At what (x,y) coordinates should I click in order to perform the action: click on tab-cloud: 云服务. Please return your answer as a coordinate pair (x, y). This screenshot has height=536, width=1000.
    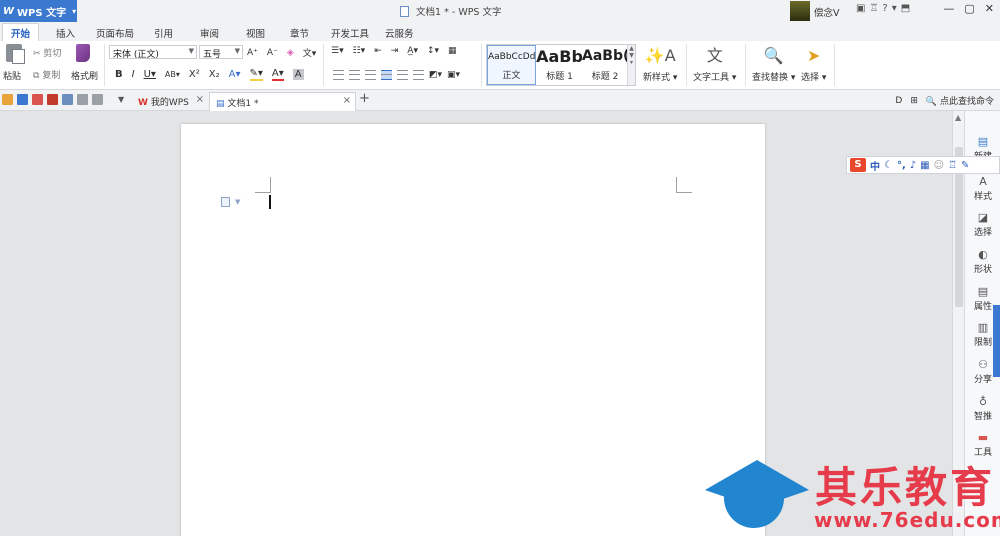
    Looking at the image, I should click on (399, 33).